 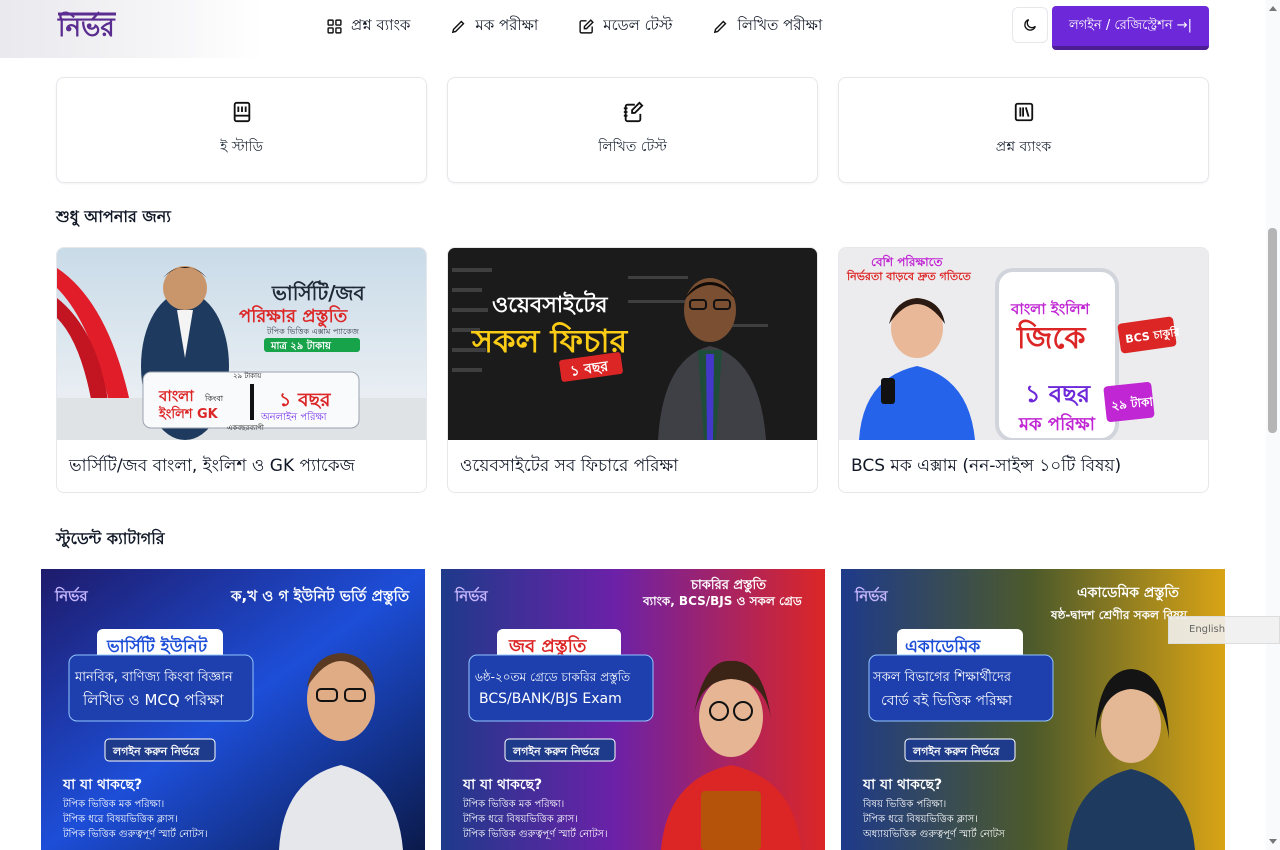 I want to click on edit-square-icon, so click(x=587, y=26).